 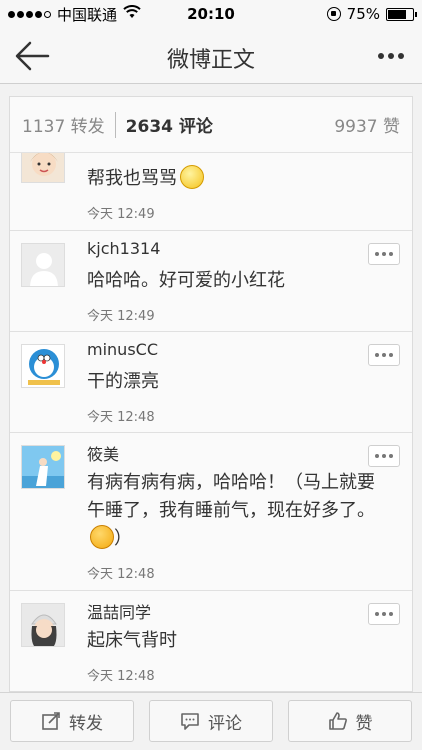 What do you see at coordinates (123, 381) in the screenshot?
I see `comment-text: 干的漂亮` at bounding box center [123, 381].